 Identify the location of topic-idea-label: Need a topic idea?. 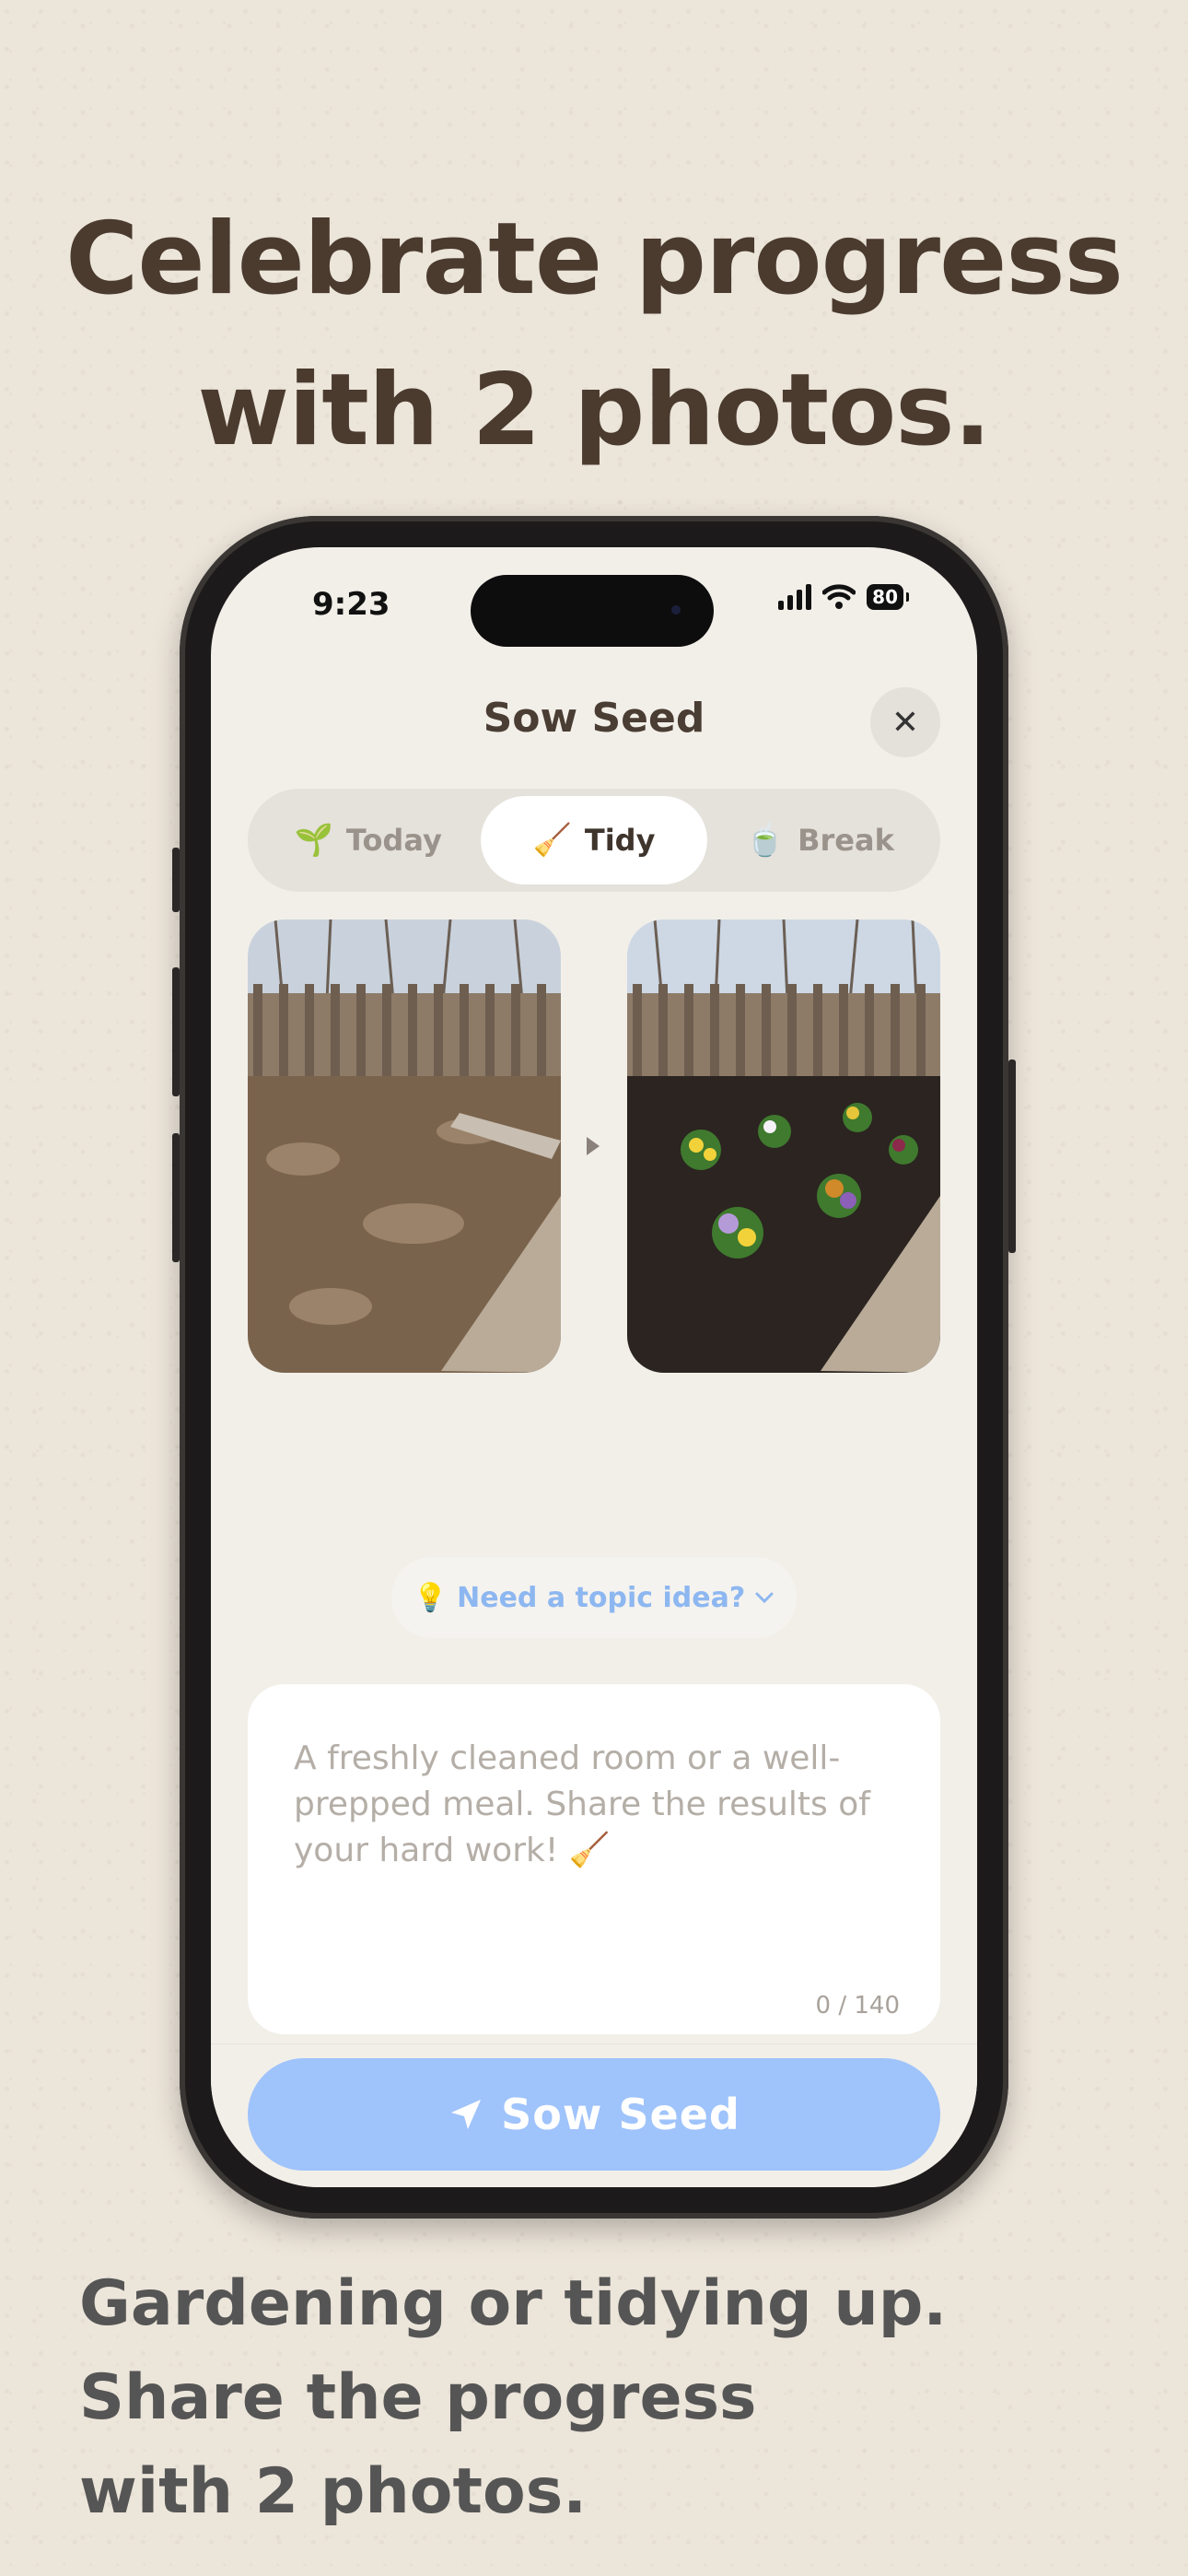
(601, 1597).